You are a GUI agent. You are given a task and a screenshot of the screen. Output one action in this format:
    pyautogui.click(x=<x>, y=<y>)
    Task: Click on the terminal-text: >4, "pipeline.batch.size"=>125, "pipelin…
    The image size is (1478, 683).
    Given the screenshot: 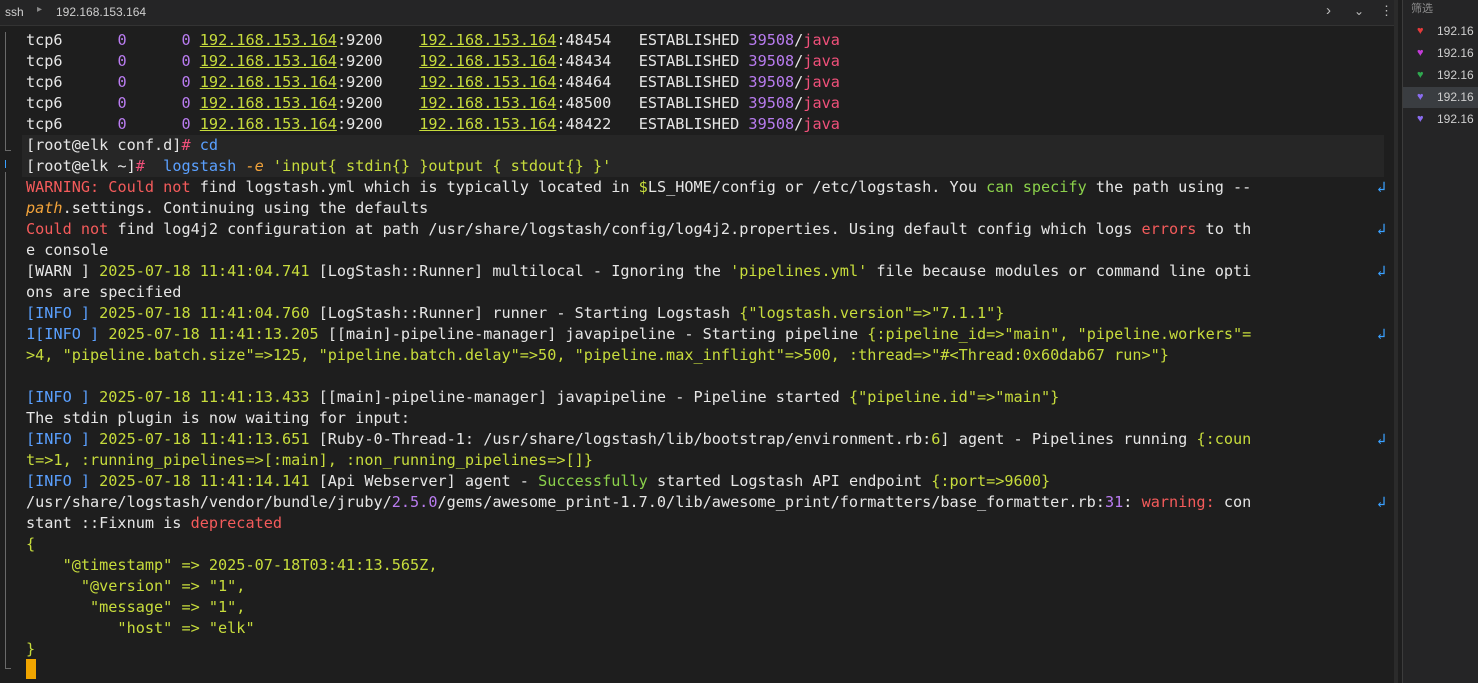 What is the action you would take?
    pyautogui.click(x=597, y=355)
    